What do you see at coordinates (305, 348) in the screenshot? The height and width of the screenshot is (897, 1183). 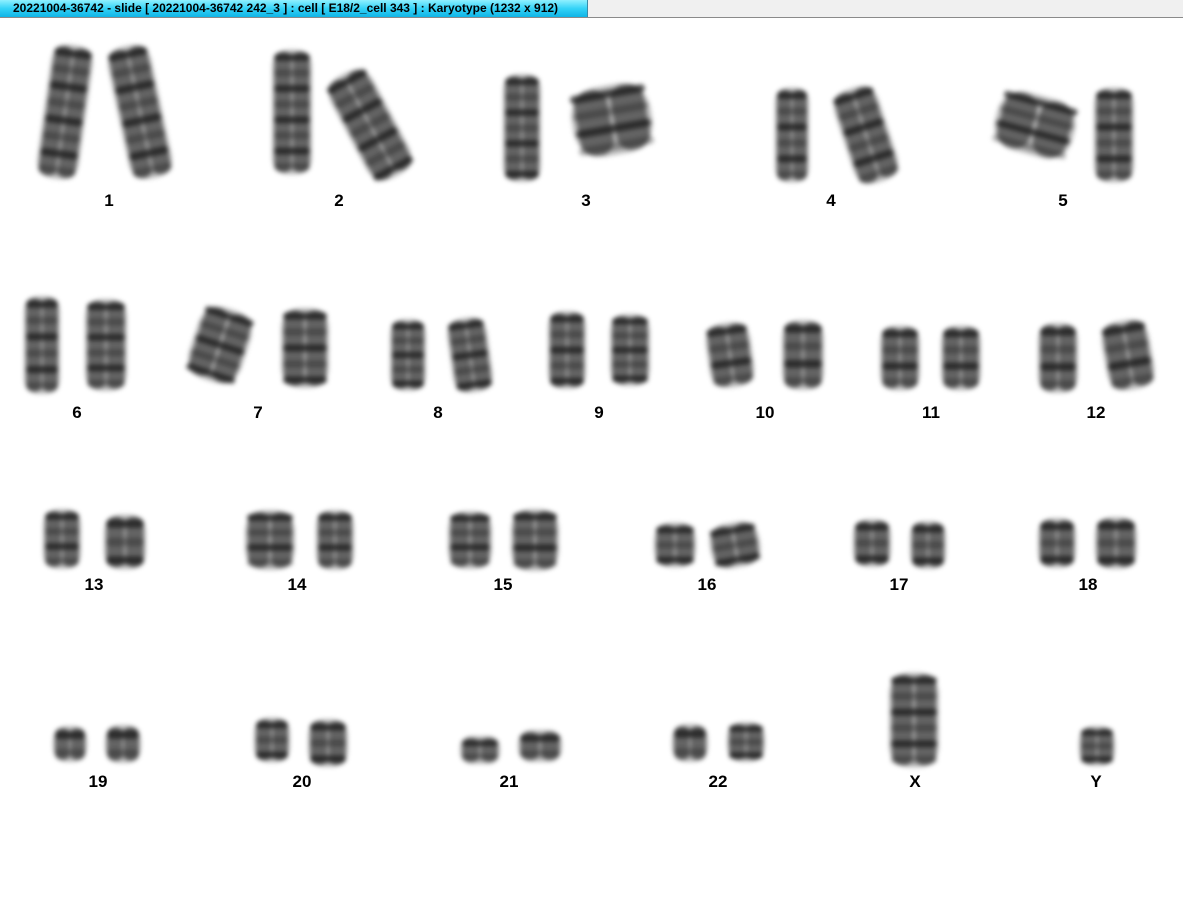 I see `chromosome-7-b` at bounding box center [305, 348].